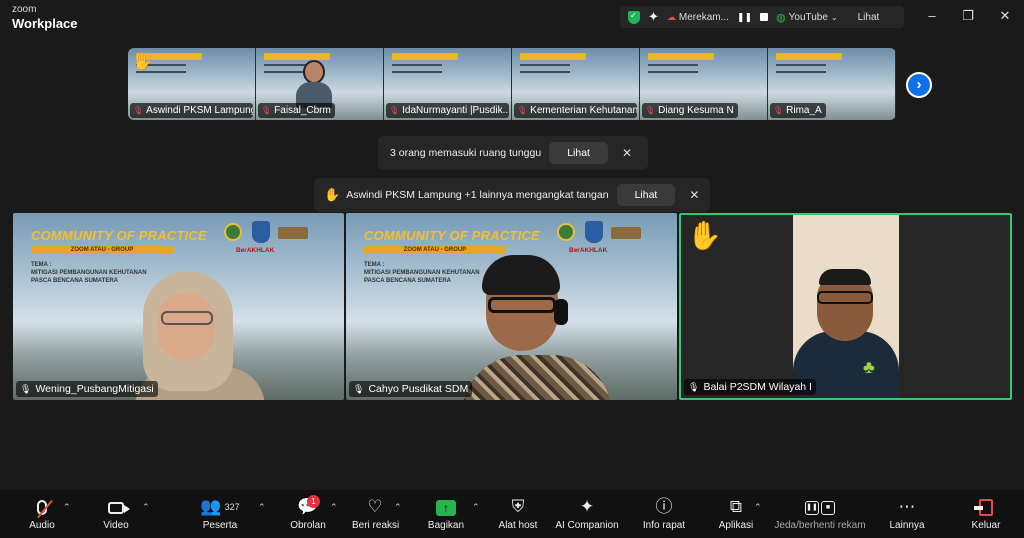 This screenshot has width=1024, height=538. I want to click on leave-button: Keluar, so click(986, 514).